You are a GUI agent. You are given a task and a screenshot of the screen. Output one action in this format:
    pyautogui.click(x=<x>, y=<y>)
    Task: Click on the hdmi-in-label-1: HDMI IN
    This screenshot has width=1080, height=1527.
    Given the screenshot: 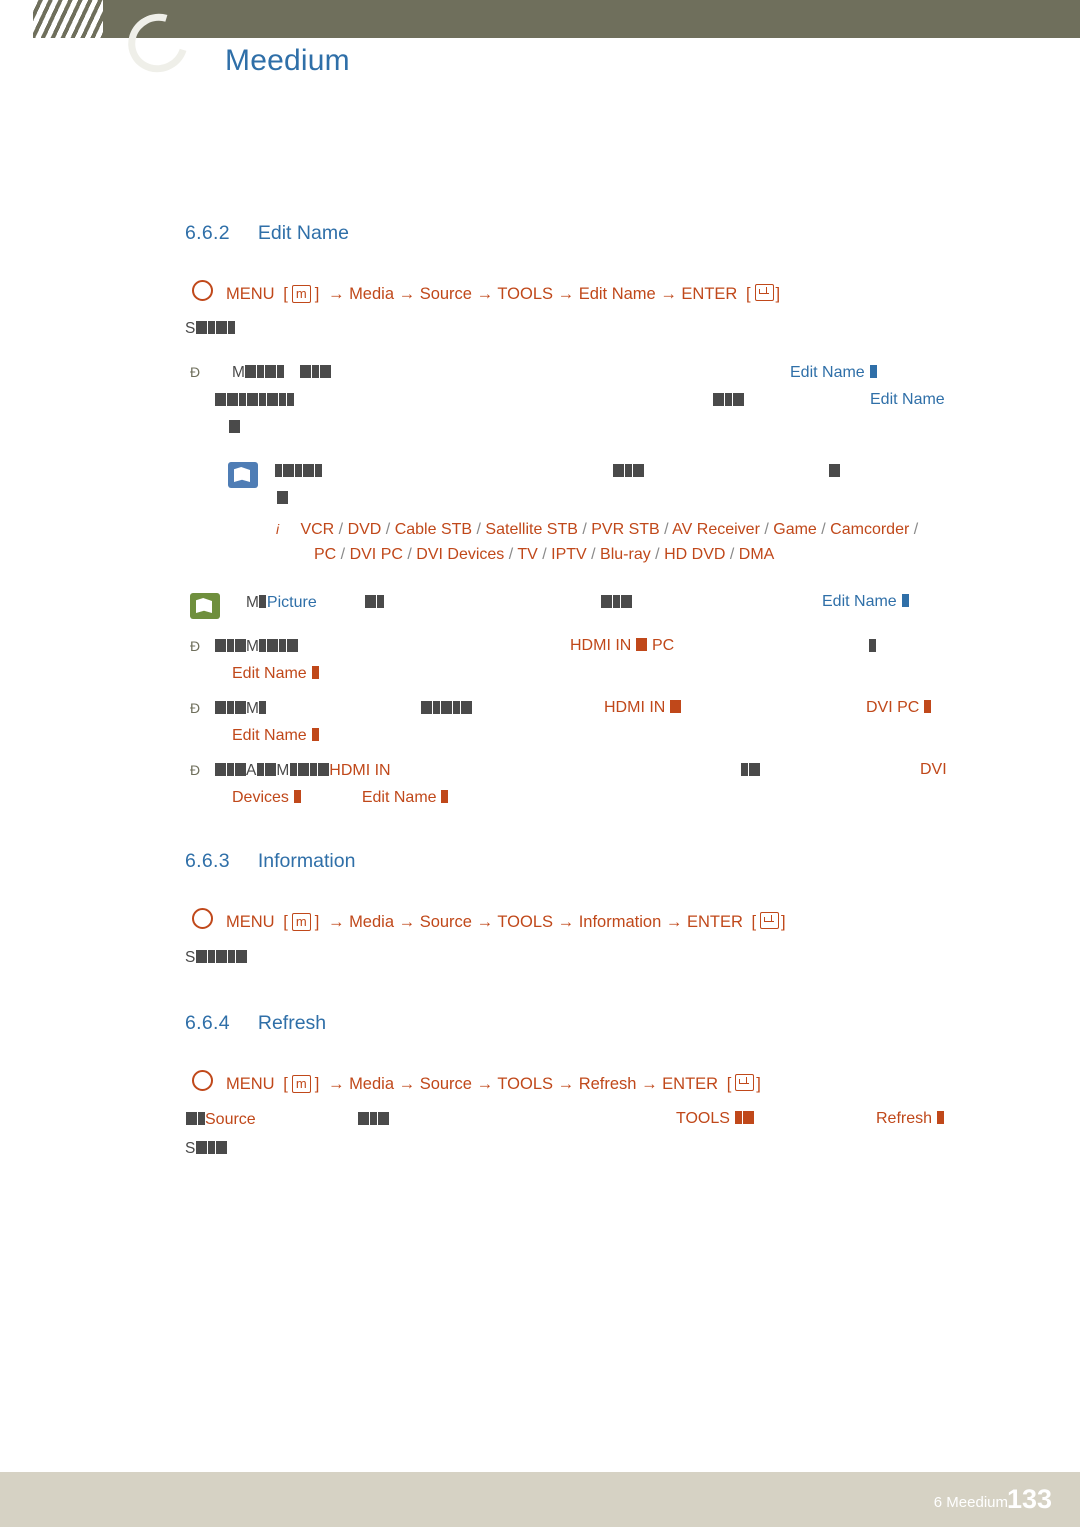 What is the action you would take?
    pyautogui.click(x=601, y=645)
    